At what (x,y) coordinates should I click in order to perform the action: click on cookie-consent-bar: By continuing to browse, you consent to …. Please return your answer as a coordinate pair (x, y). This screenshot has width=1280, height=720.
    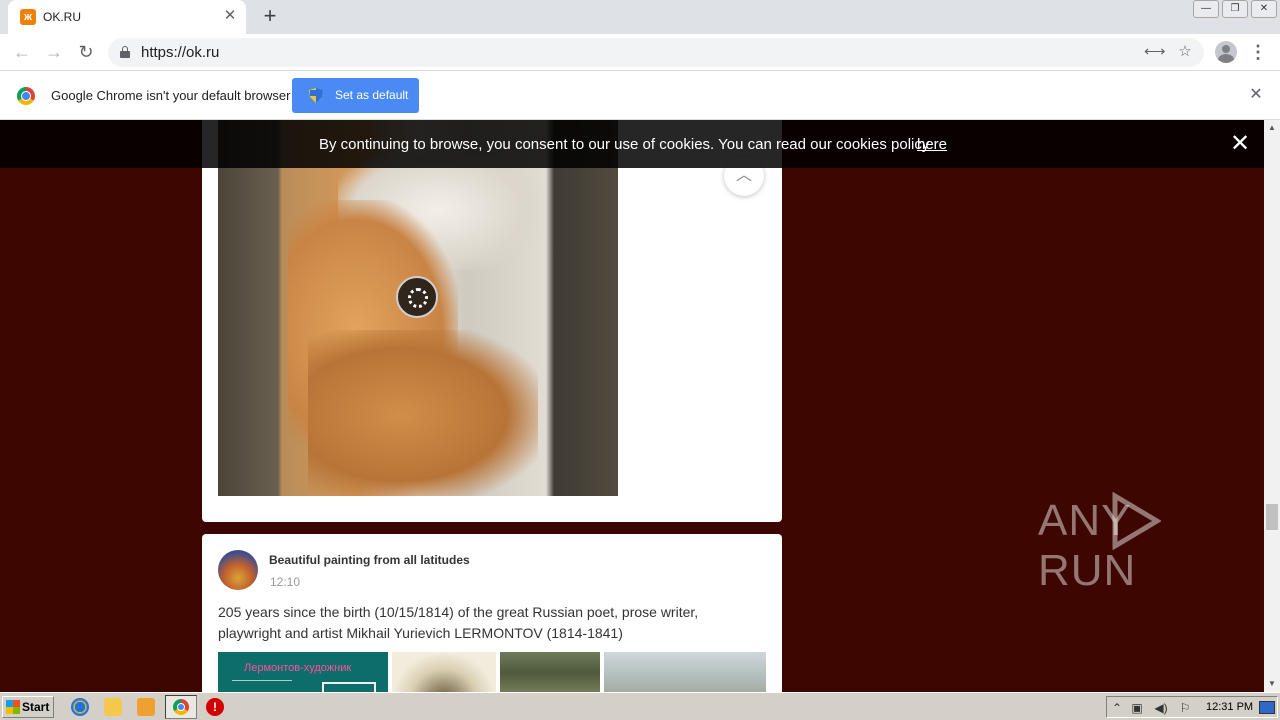
    Looking at the image, I should click on (632, 144).